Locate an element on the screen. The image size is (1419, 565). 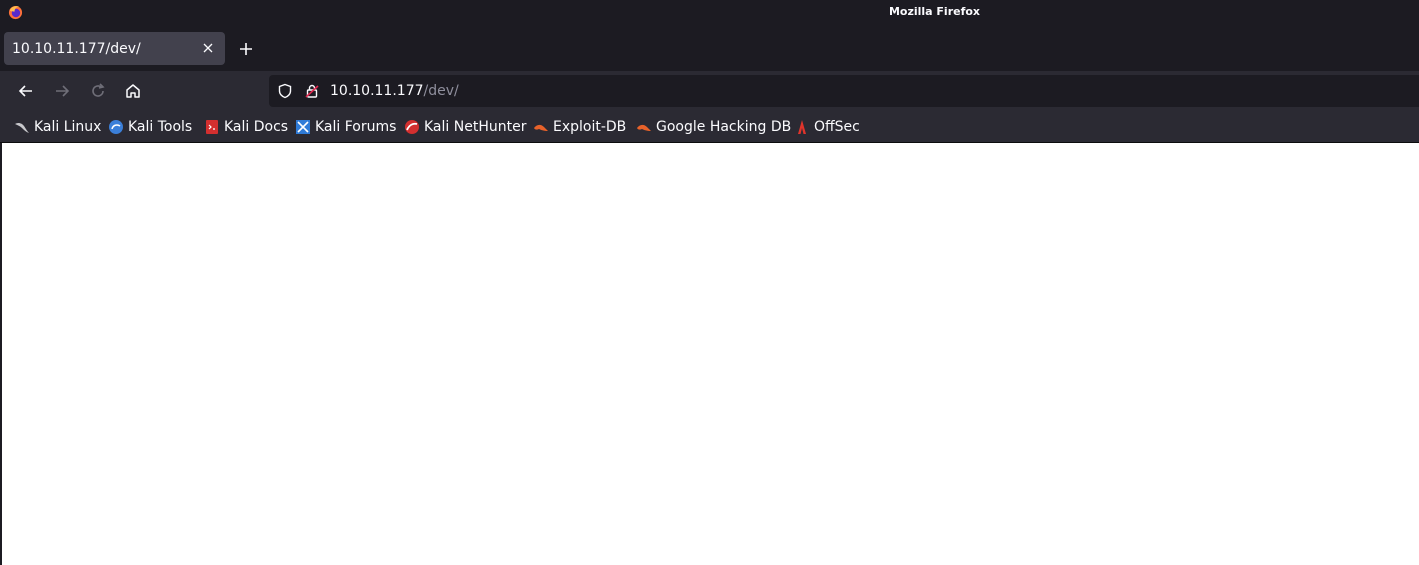
window-titlebar: Mozilla Firefox is located at coordinates (709, 12).